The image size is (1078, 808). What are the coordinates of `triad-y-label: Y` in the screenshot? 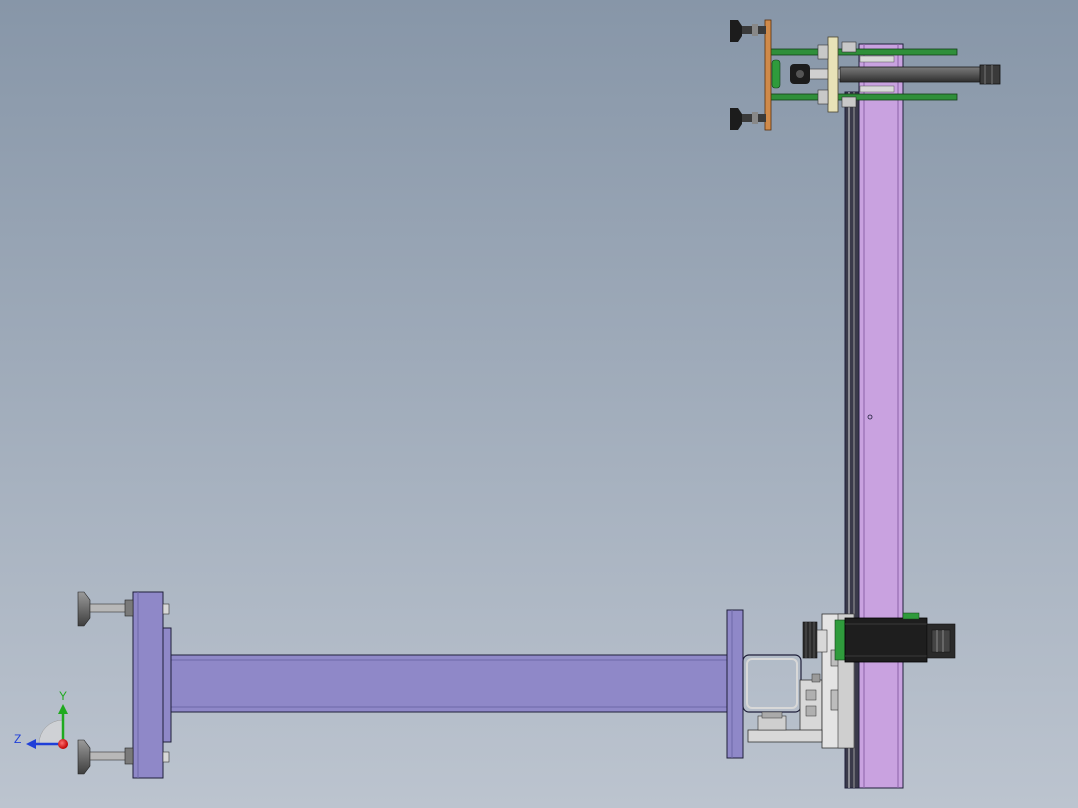 It's located at (63, 696).